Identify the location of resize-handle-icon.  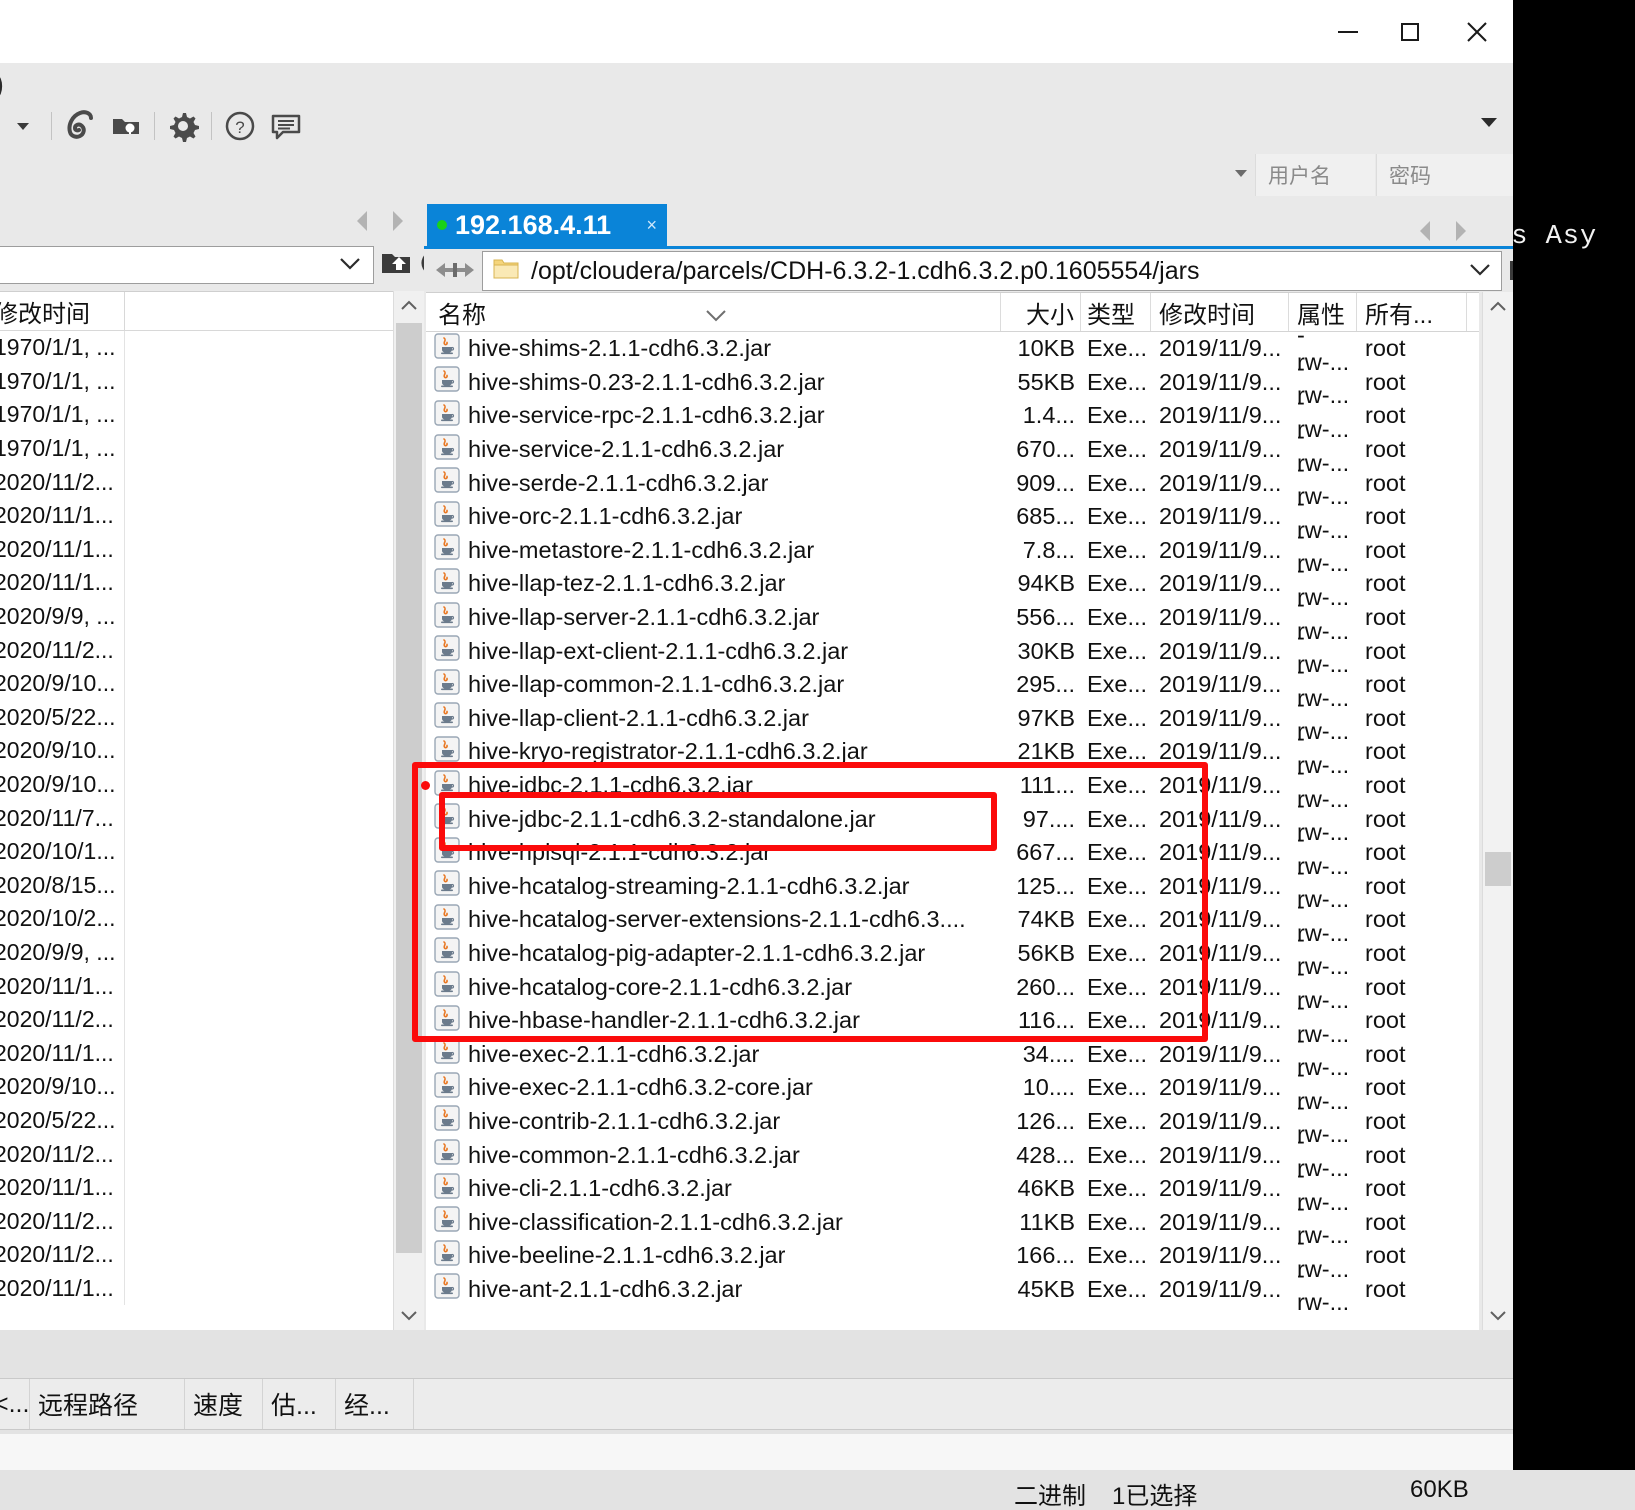
(455, 272).